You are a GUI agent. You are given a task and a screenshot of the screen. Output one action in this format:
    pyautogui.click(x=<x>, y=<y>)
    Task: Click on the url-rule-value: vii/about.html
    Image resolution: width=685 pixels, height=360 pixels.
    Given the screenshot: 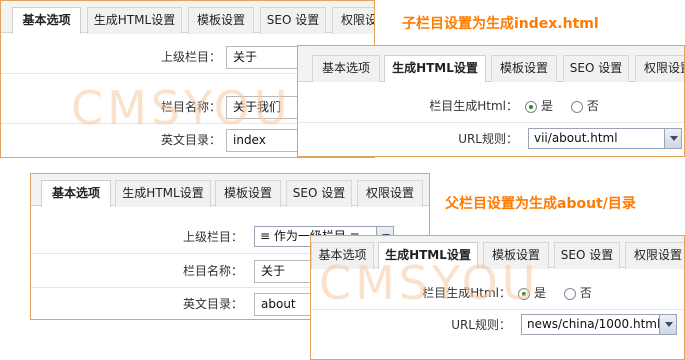 What is the action you would take?
    pyautogui.click(x=576, y=138)
    